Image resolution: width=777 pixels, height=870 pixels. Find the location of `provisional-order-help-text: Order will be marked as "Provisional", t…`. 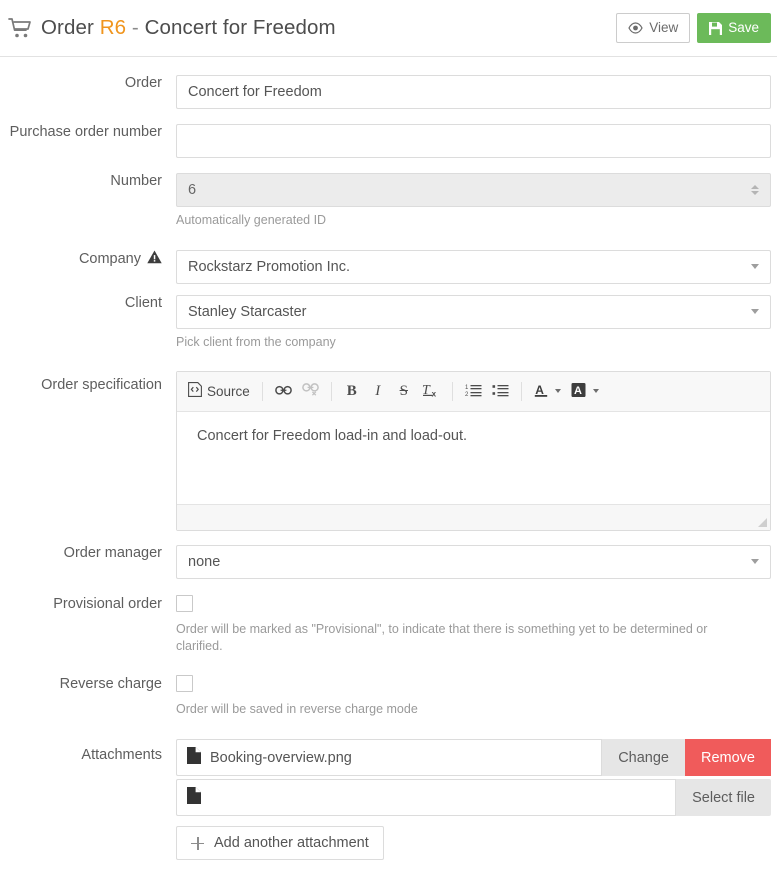

provisional-order-help-text: Order will be marked as "Provisional", t… is located at coordinates (442, 637).